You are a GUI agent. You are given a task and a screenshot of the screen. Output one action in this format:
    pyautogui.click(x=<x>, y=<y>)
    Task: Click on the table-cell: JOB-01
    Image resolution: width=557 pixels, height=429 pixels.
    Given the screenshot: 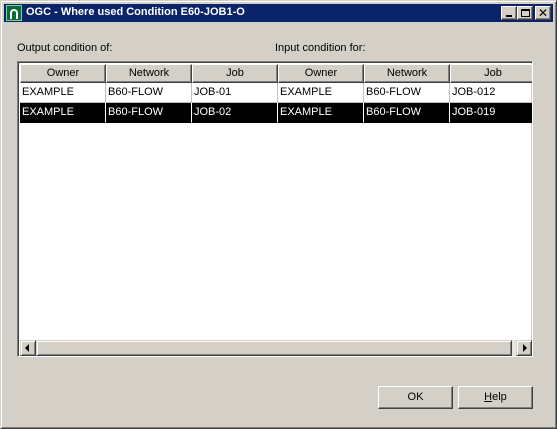 What is the action you would take?
    pyautogui.click(x=235, y=93)
    